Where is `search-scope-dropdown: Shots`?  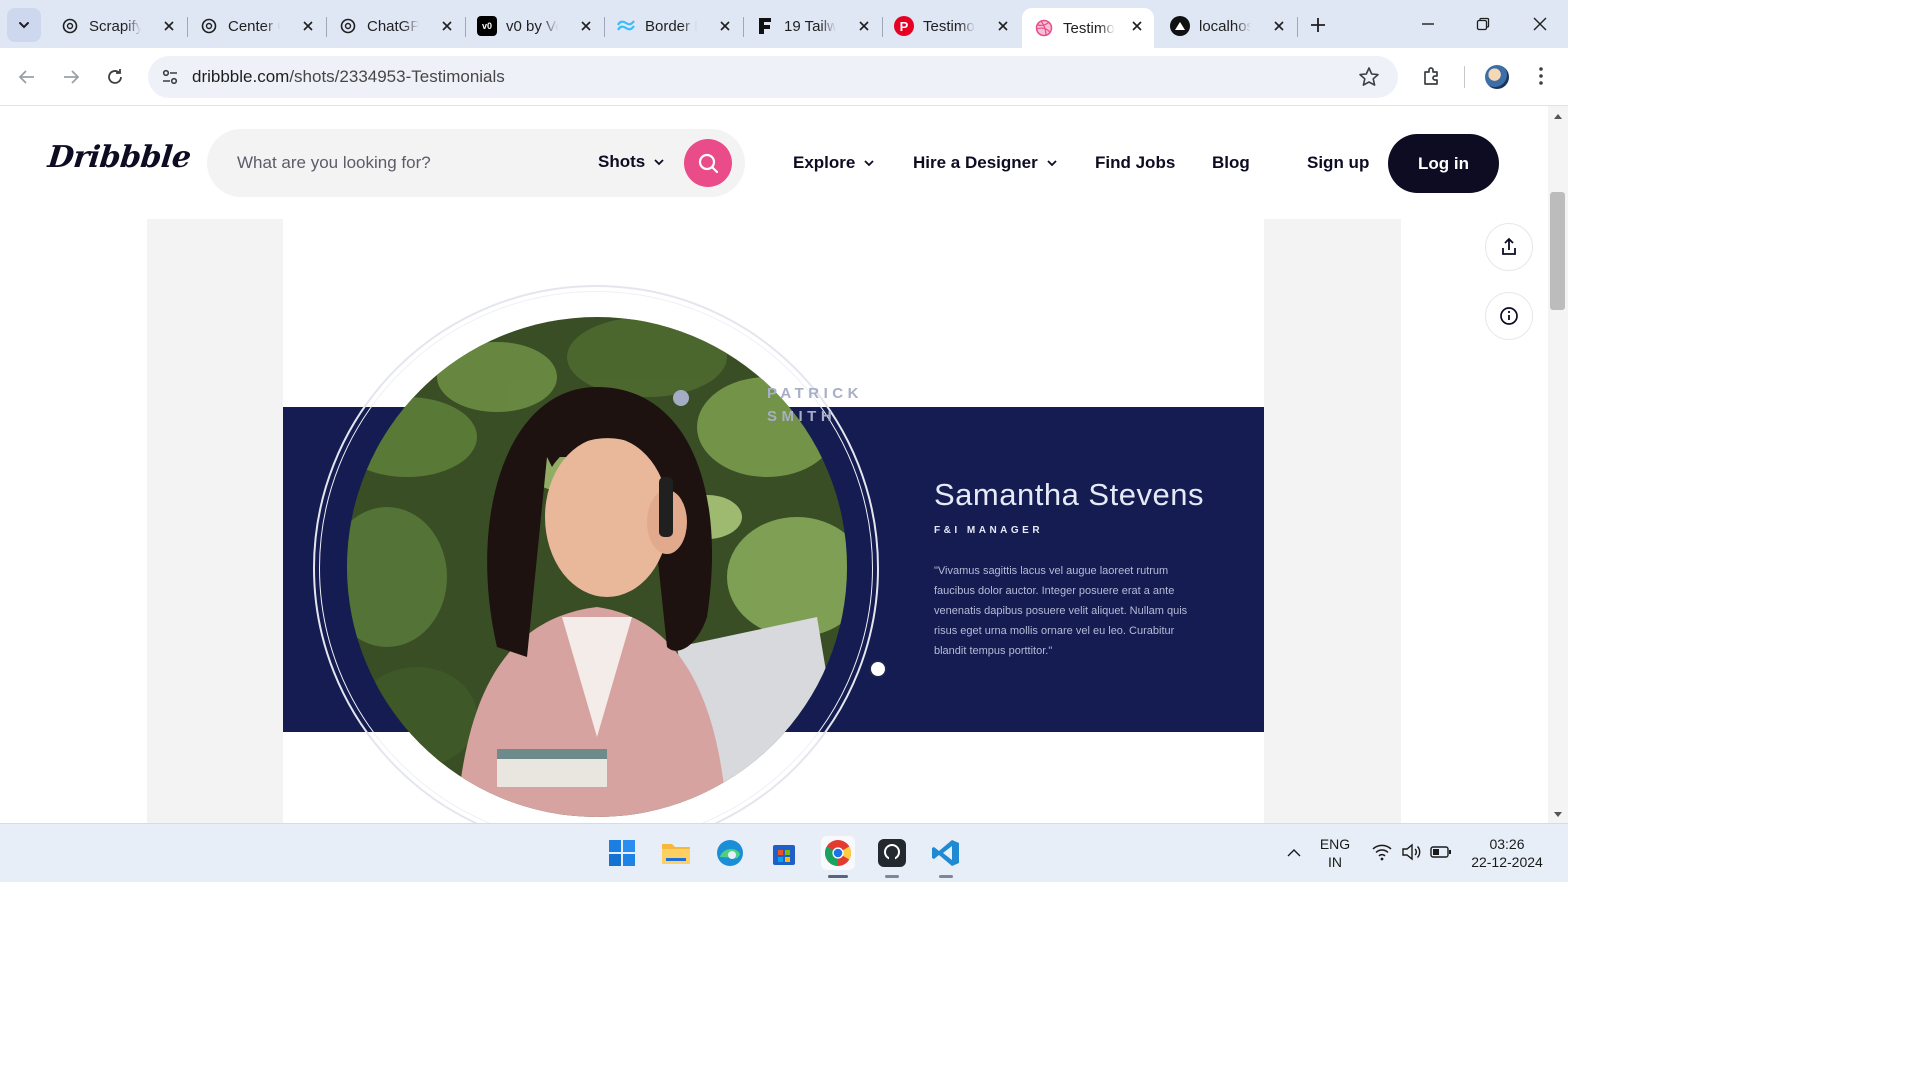
search-scope-dropdown: Shots is located at coordinates (631, 162).